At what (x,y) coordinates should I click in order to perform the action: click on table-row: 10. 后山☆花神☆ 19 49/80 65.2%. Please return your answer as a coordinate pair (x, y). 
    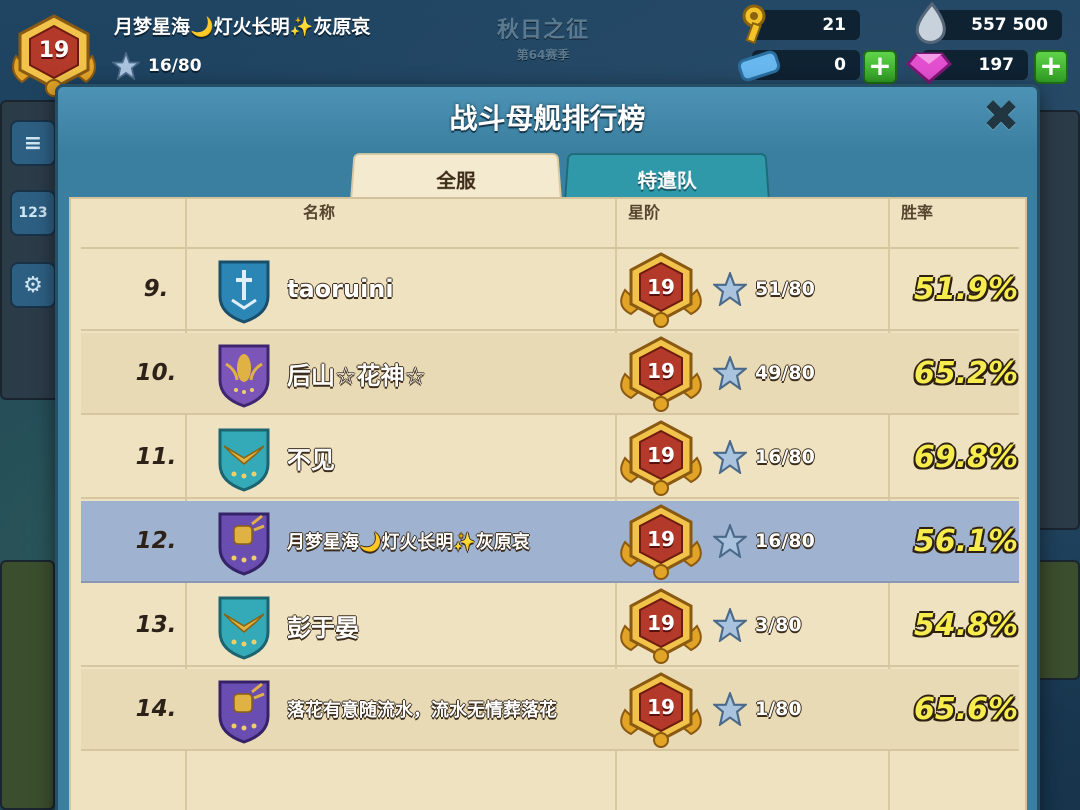
    Looking at the image, I should click on (550, 374).